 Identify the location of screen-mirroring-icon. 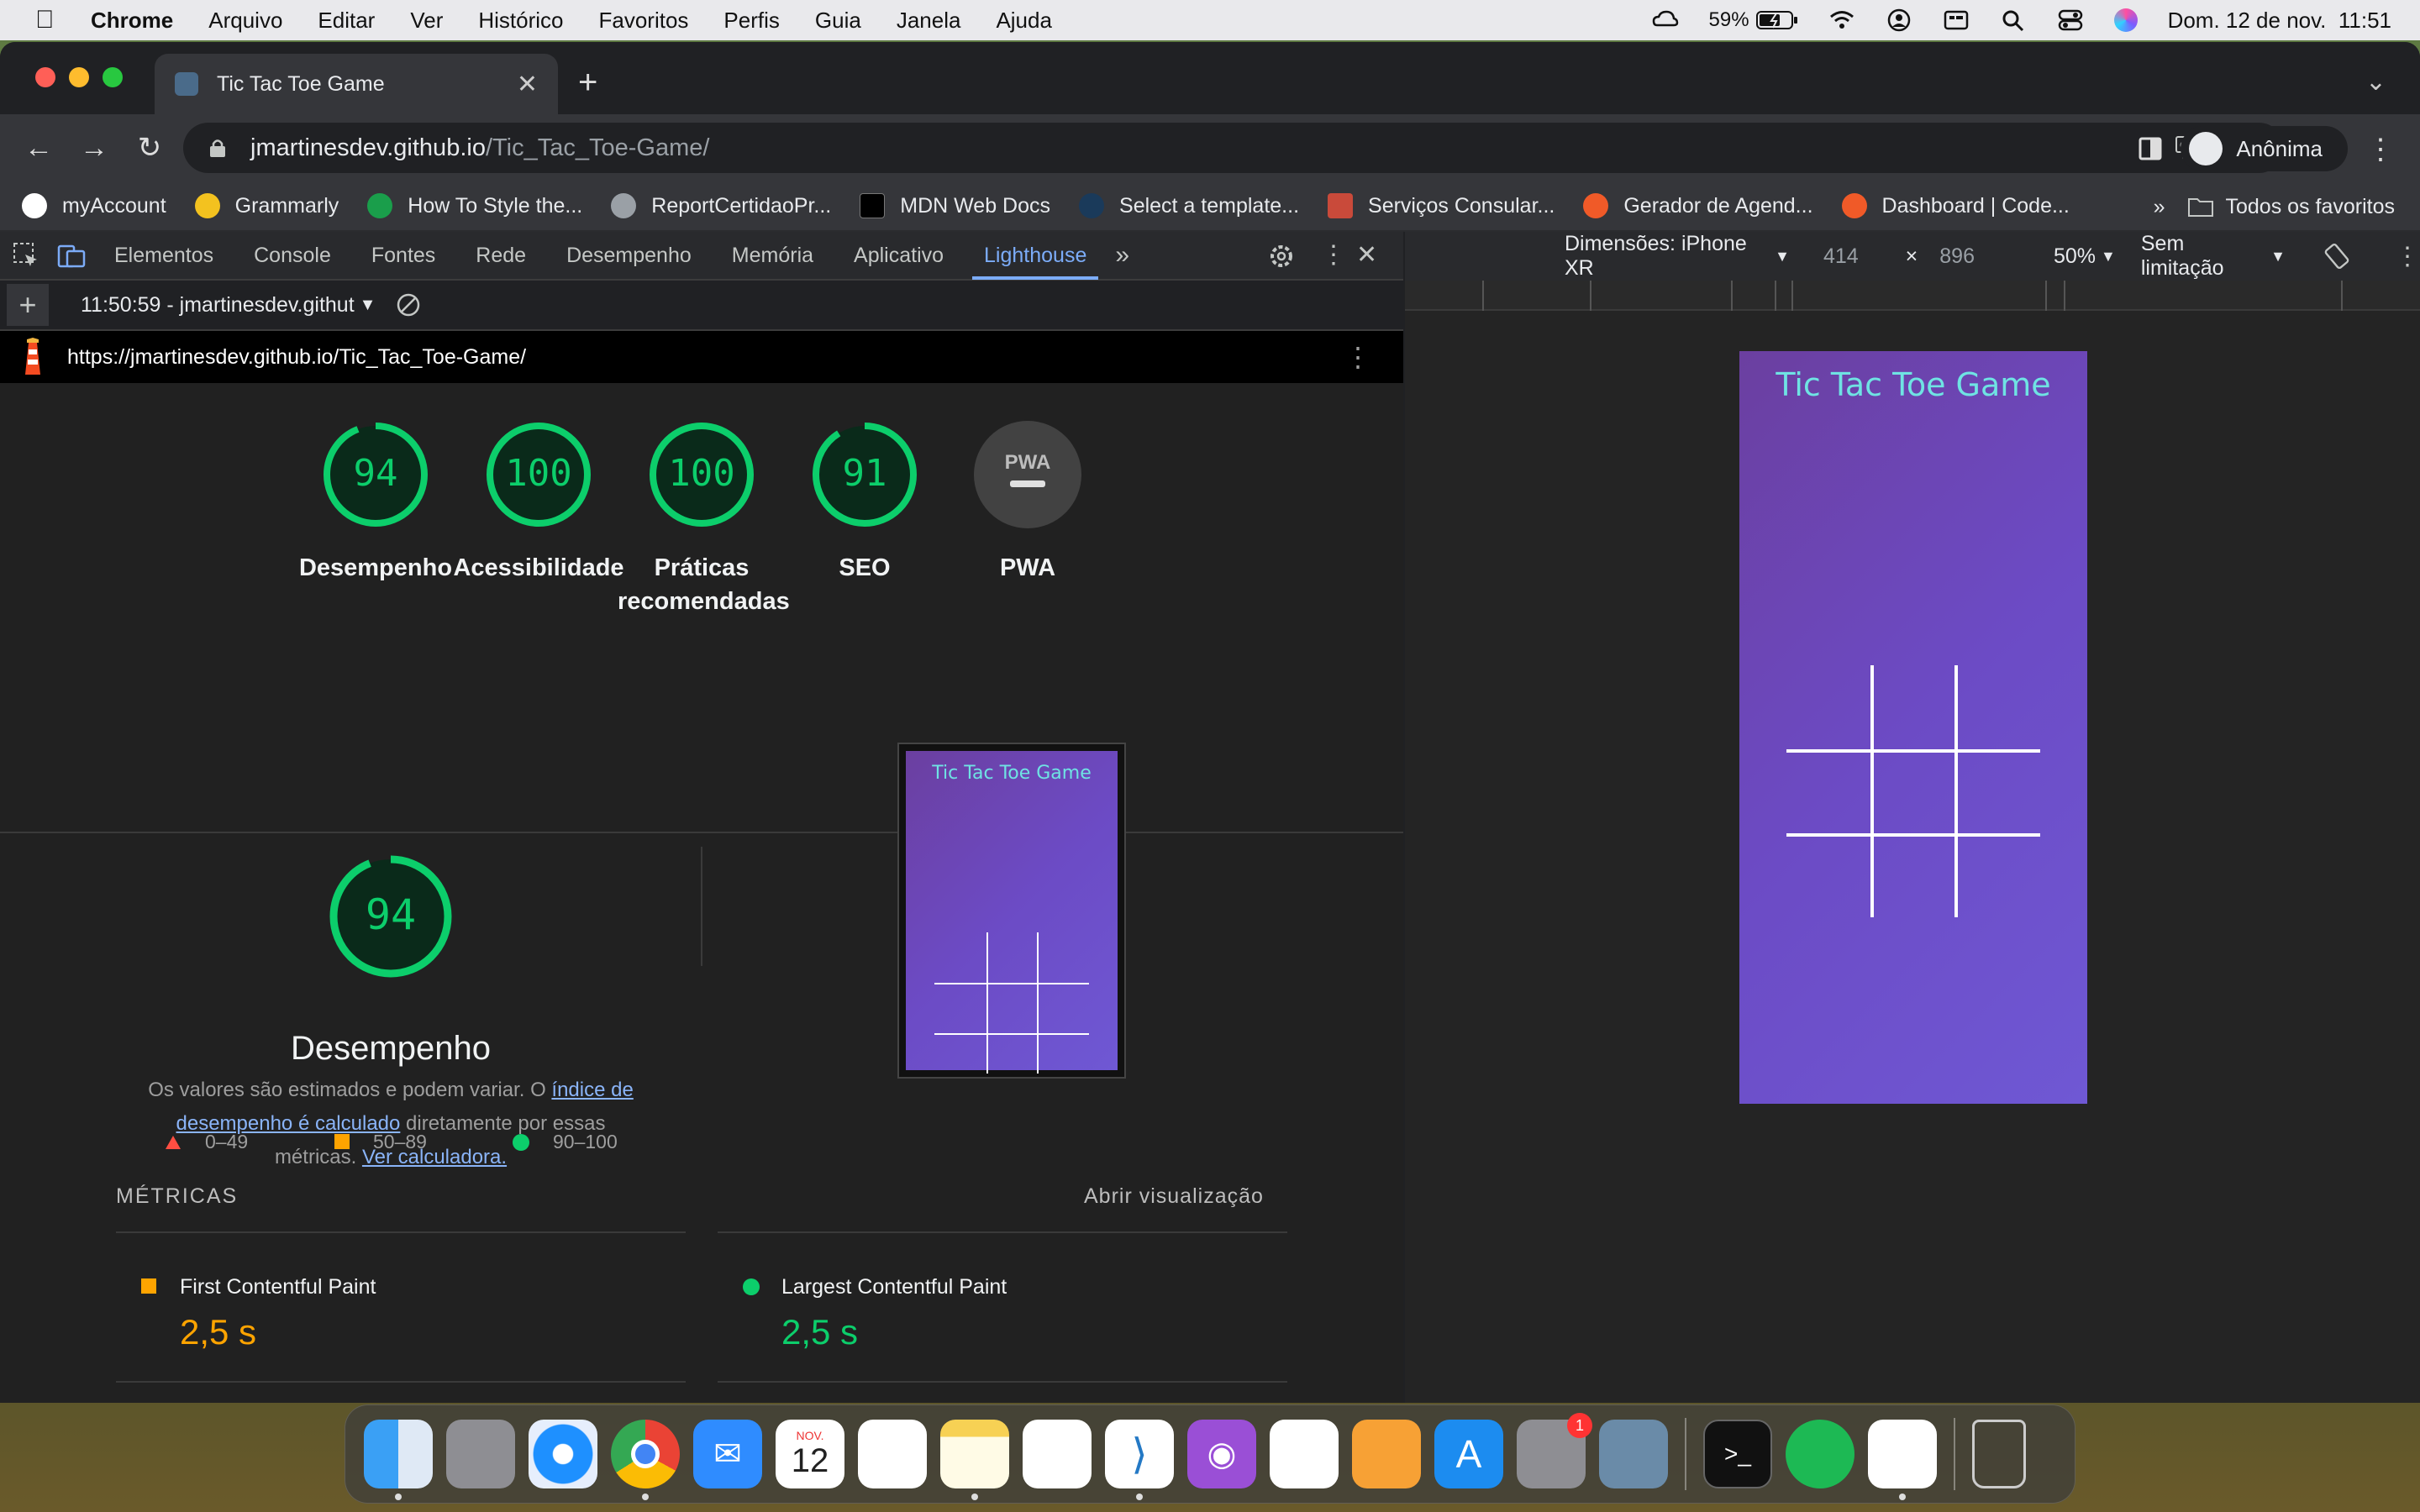
(1956, 20).